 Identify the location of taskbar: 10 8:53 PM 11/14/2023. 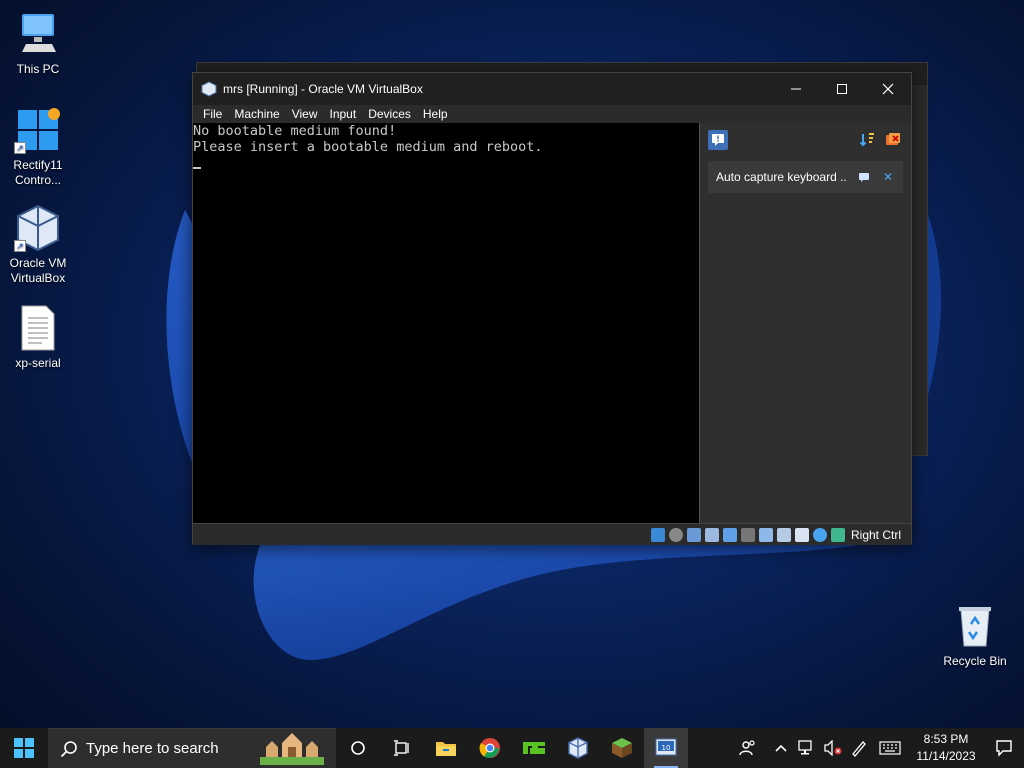
(512, 748).